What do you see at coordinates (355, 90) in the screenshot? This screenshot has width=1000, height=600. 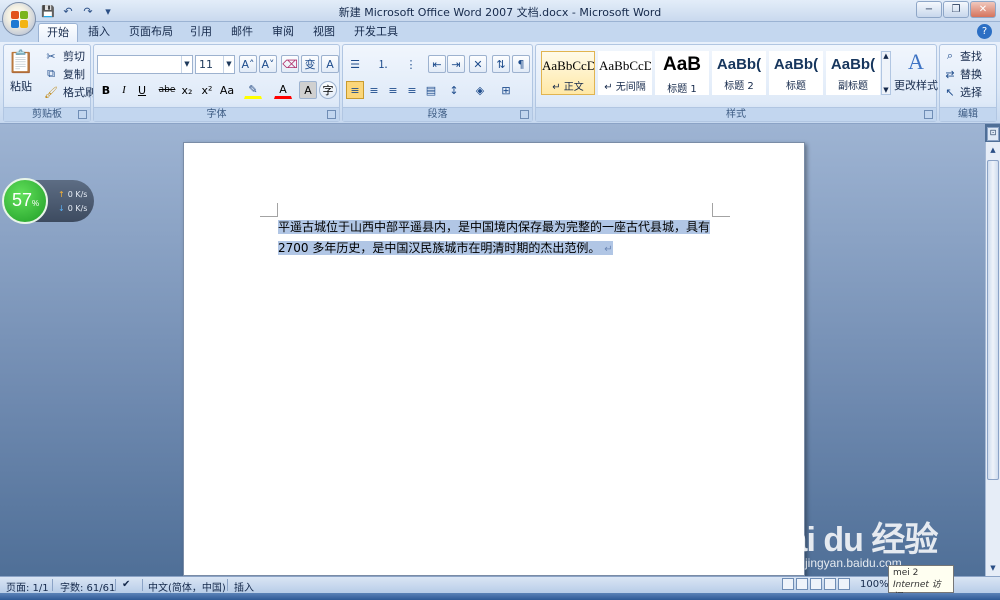 I see `align-left-icon: ≡` at bounding box center [355, 90].